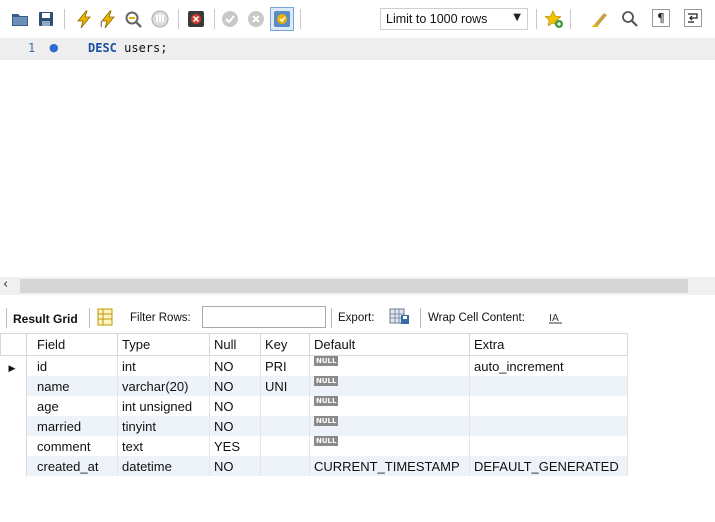  Describe the element at coordinates (389, 466) in the screenshot. I see `cell-default: CURRENT_TIMESTAMP` at that location.